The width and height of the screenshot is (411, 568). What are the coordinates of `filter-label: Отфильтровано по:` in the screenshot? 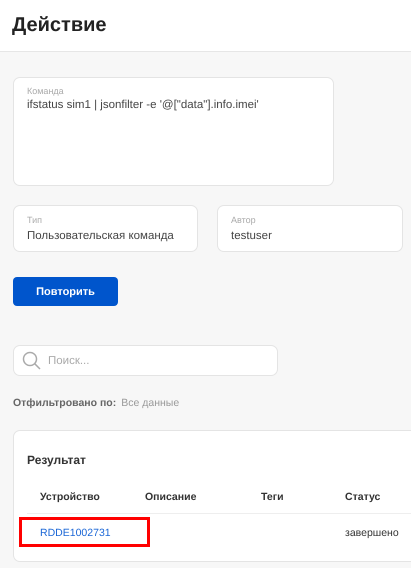 It's located at (64, 403).